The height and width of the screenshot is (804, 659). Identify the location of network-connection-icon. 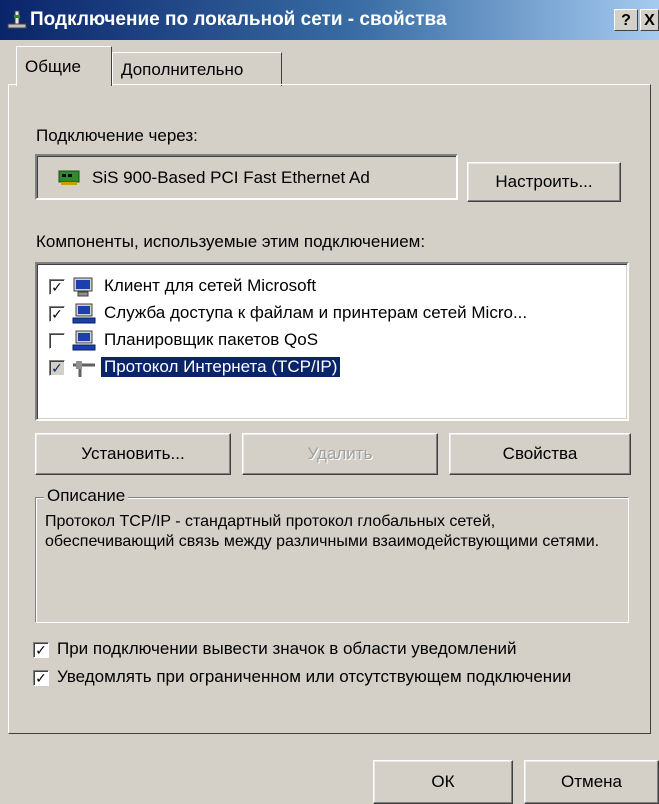
(17, 19).